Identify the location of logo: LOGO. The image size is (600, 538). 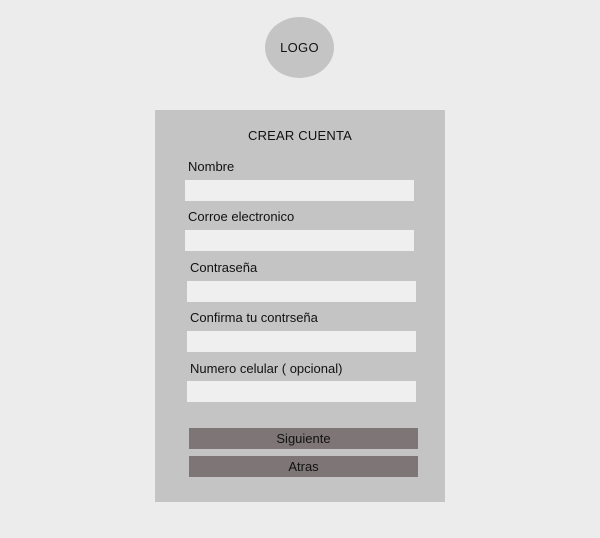
(299, 47).